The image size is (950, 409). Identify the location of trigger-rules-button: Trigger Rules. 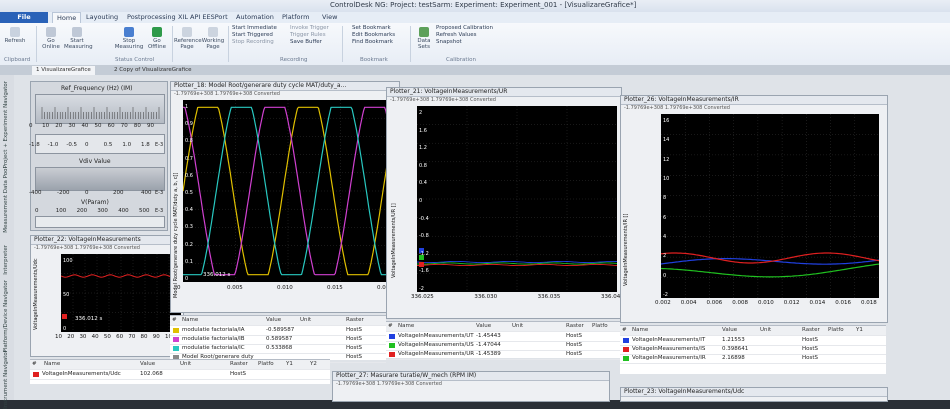
(309, 35).